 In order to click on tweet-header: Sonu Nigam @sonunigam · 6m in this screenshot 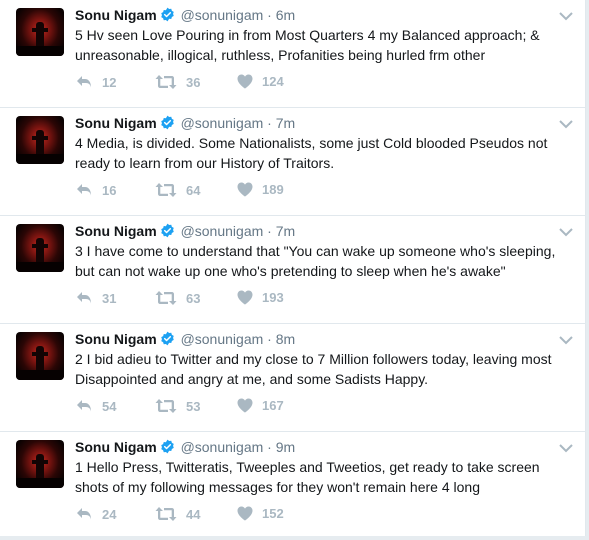, I will do `click(185, 16)`.